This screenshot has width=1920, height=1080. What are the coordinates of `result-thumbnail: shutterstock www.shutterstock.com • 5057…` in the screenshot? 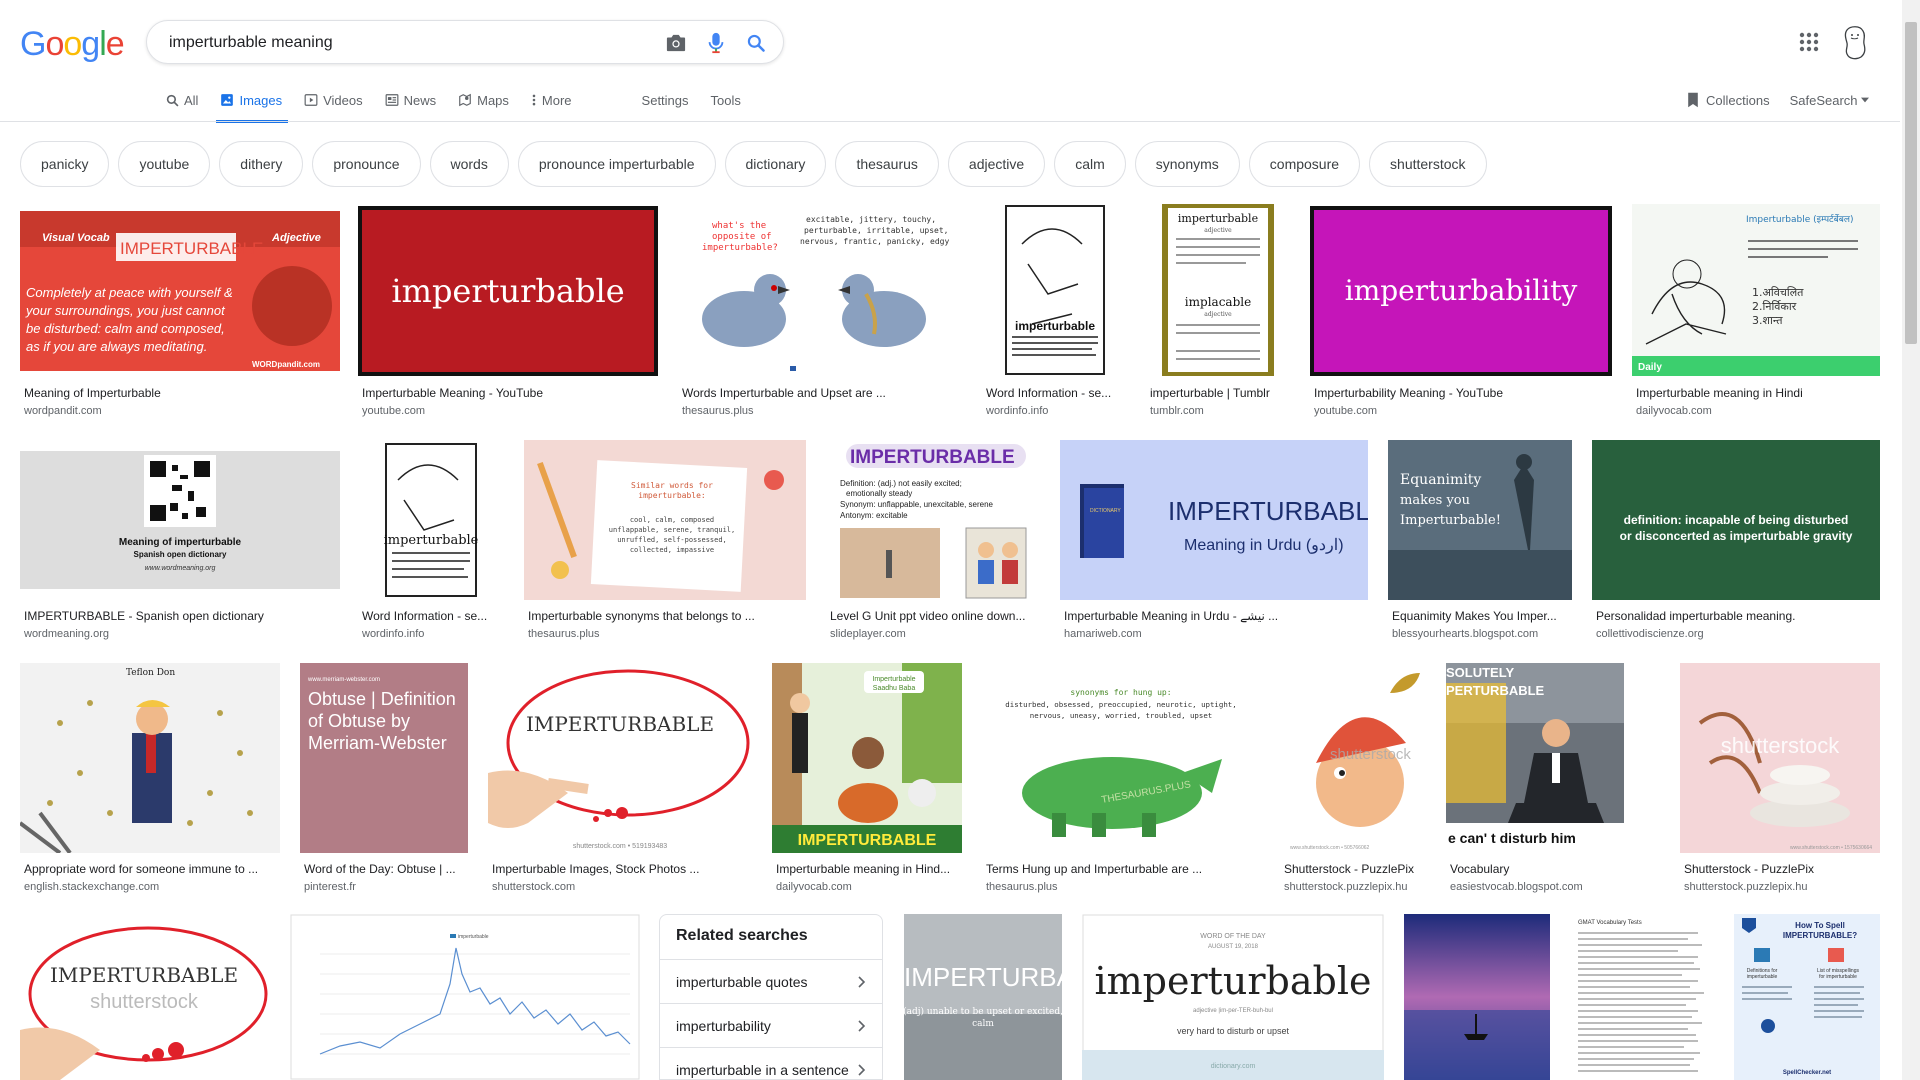 It's located at (1353, 758).